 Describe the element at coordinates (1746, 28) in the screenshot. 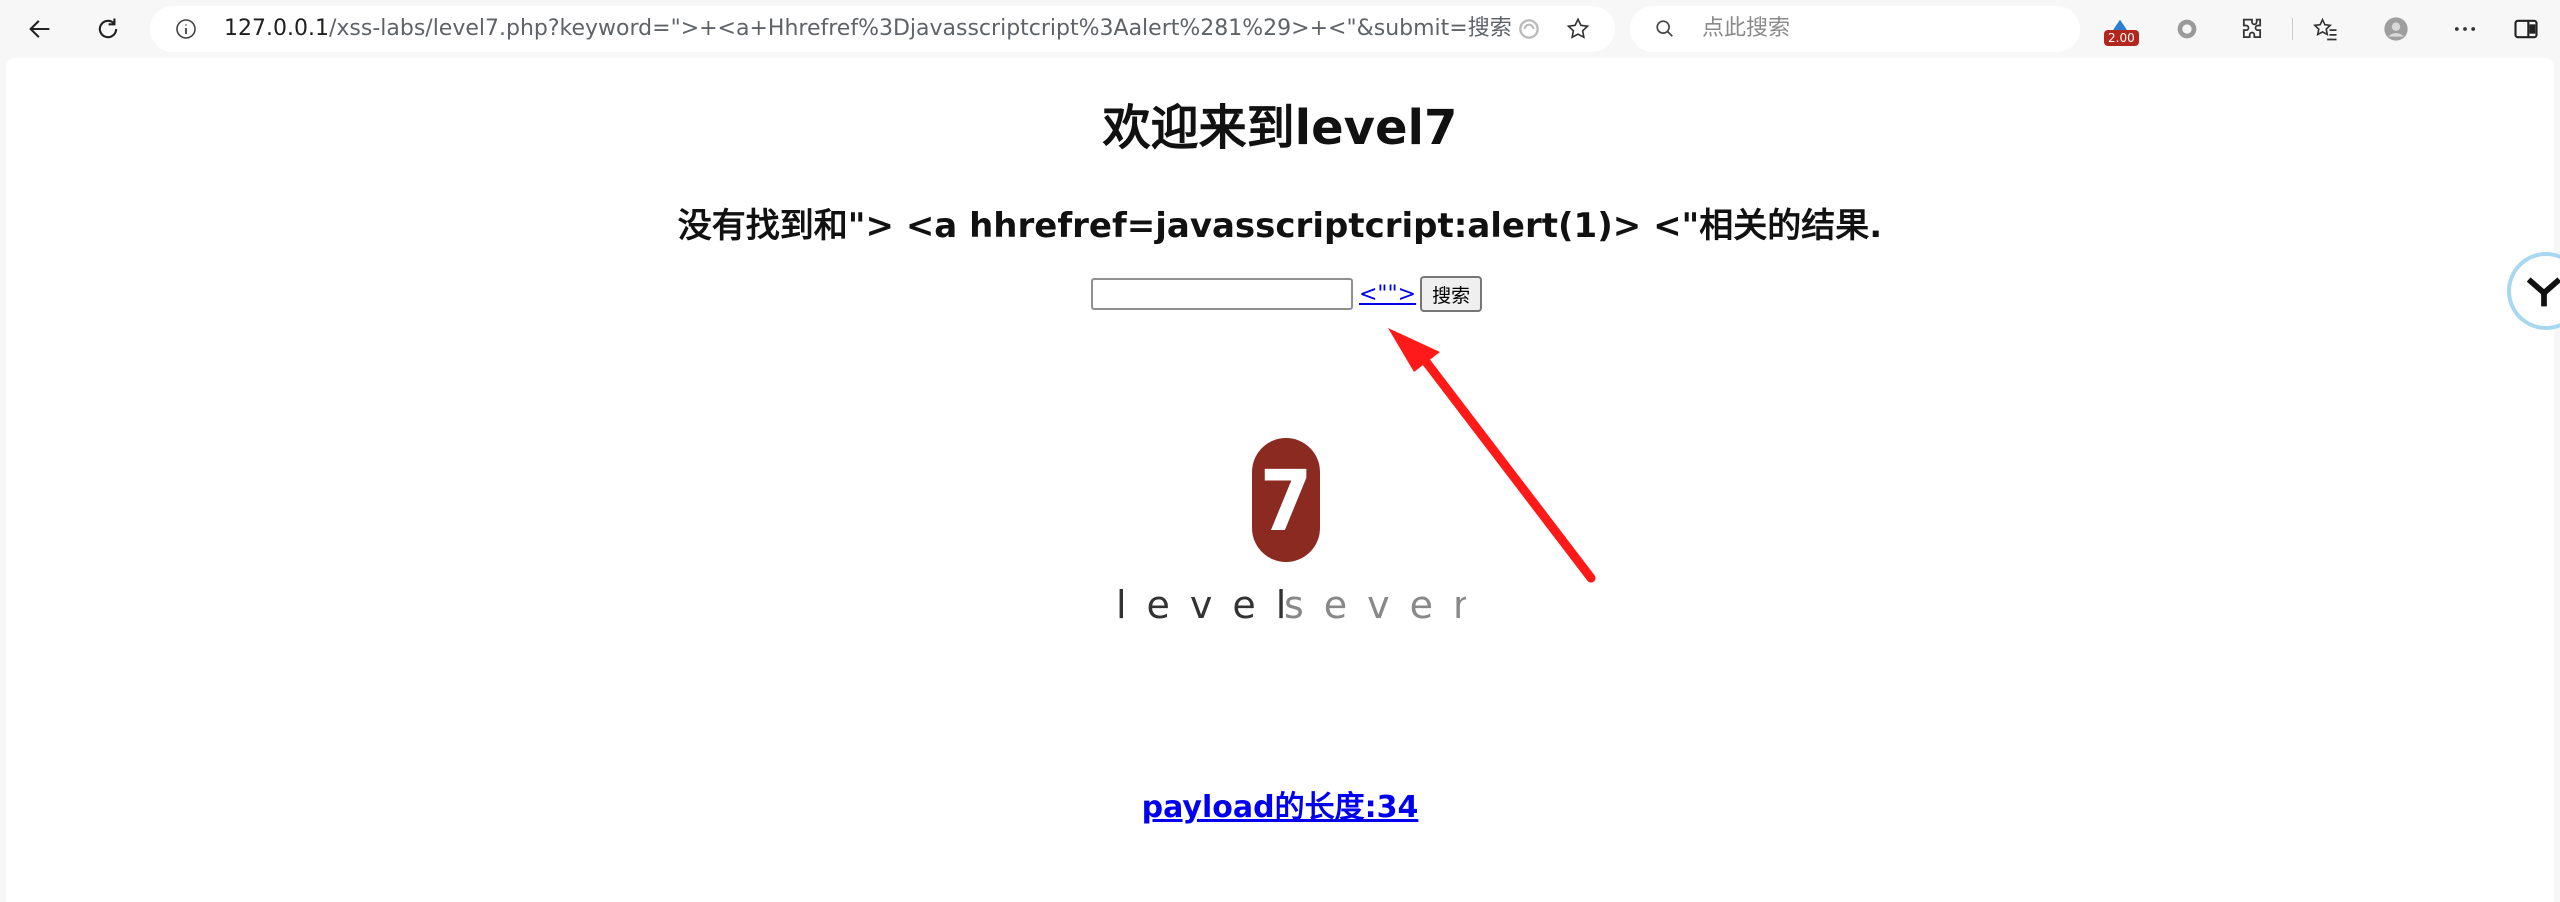

I see `search-placeholder: 点此搜索` at that location.